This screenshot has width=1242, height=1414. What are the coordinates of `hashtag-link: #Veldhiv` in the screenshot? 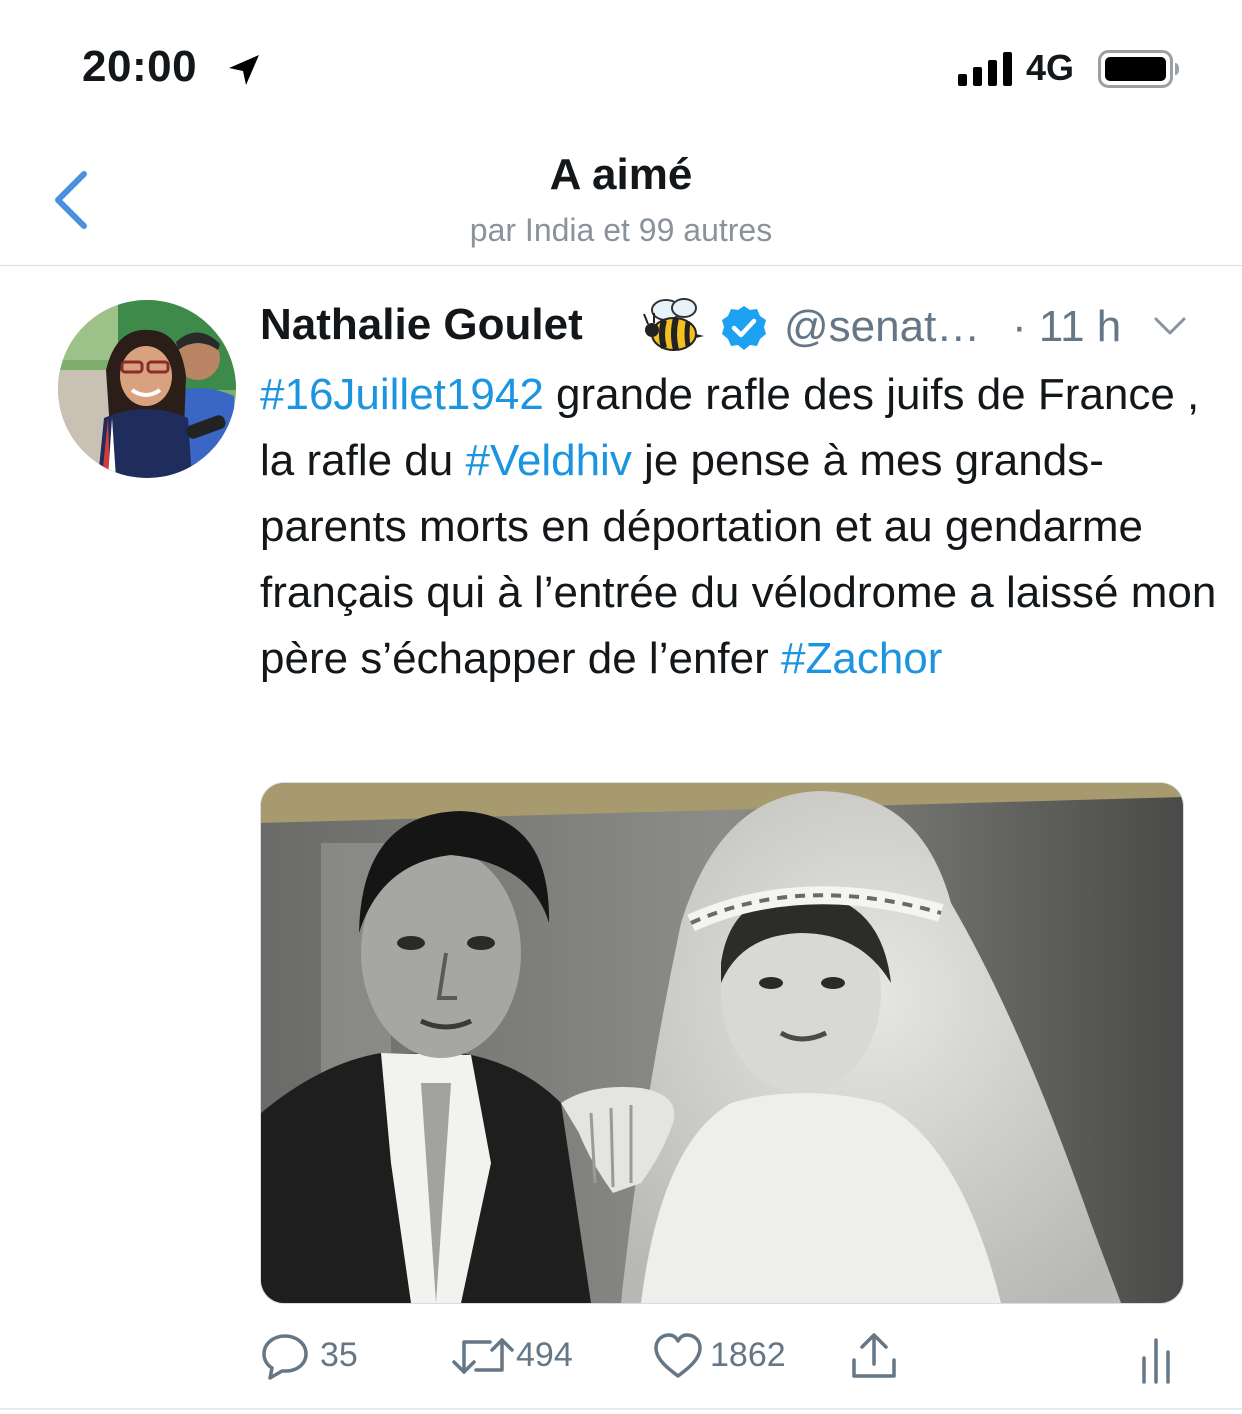 It's located at (548, 460).